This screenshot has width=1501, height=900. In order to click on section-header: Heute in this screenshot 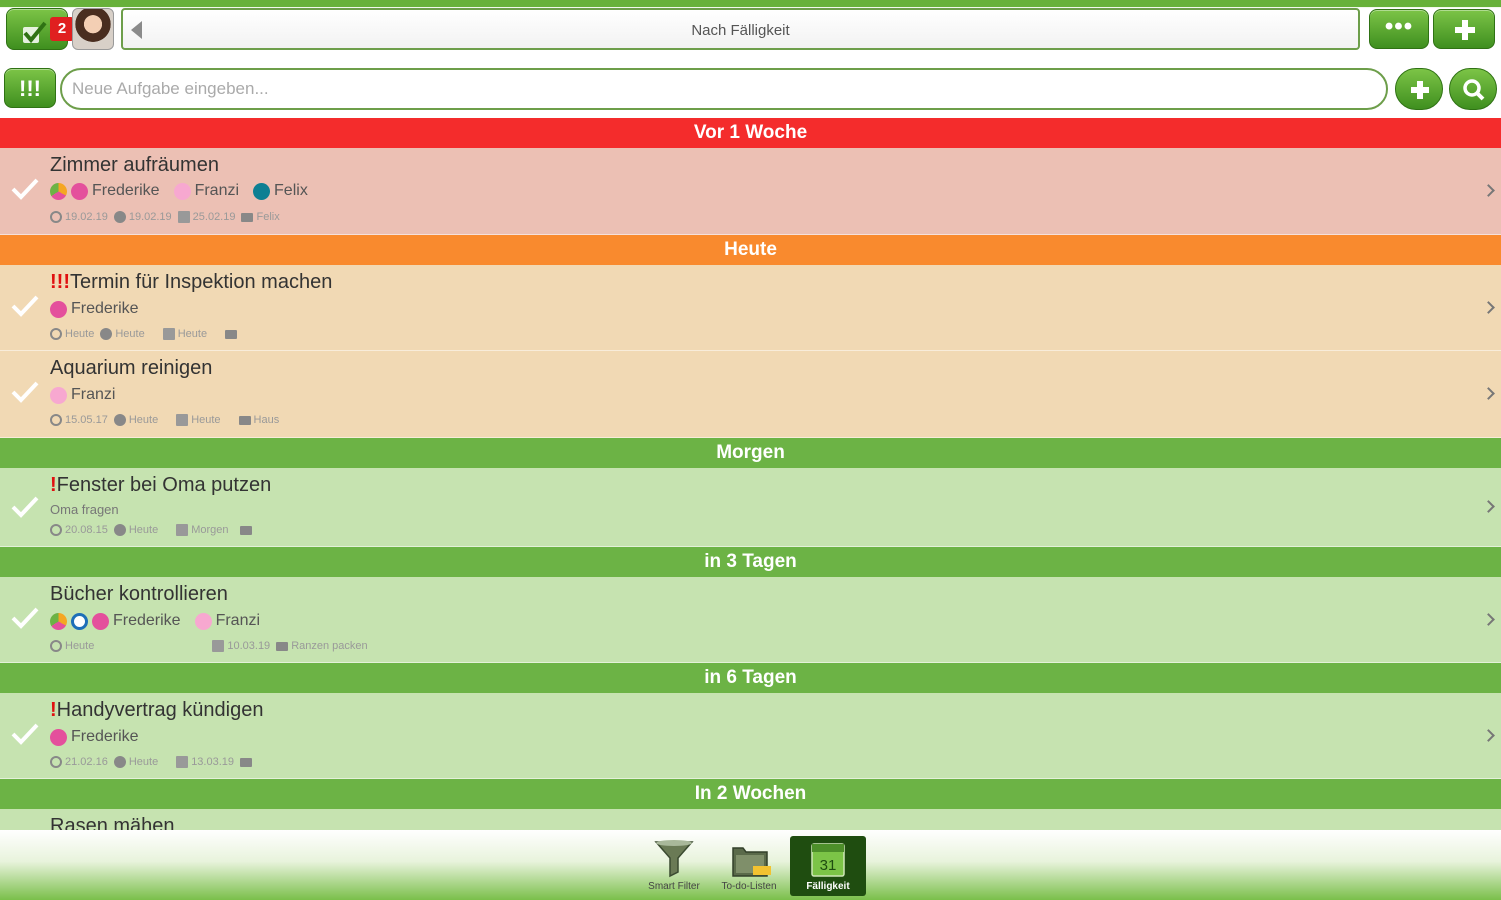, I will do `click(750, 250)`.